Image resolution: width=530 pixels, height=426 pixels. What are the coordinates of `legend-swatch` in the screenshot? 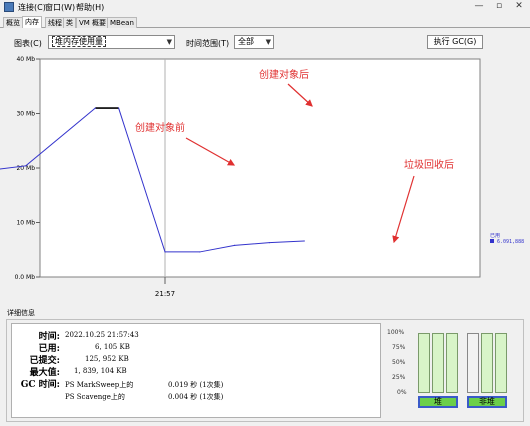 It's located at (492, 241).